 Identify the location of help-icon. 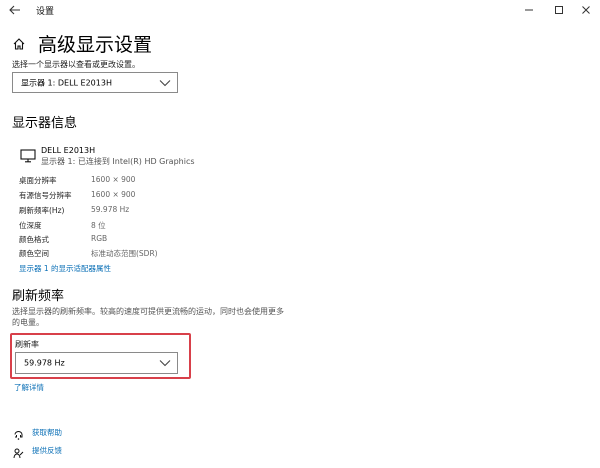
(18, 433).